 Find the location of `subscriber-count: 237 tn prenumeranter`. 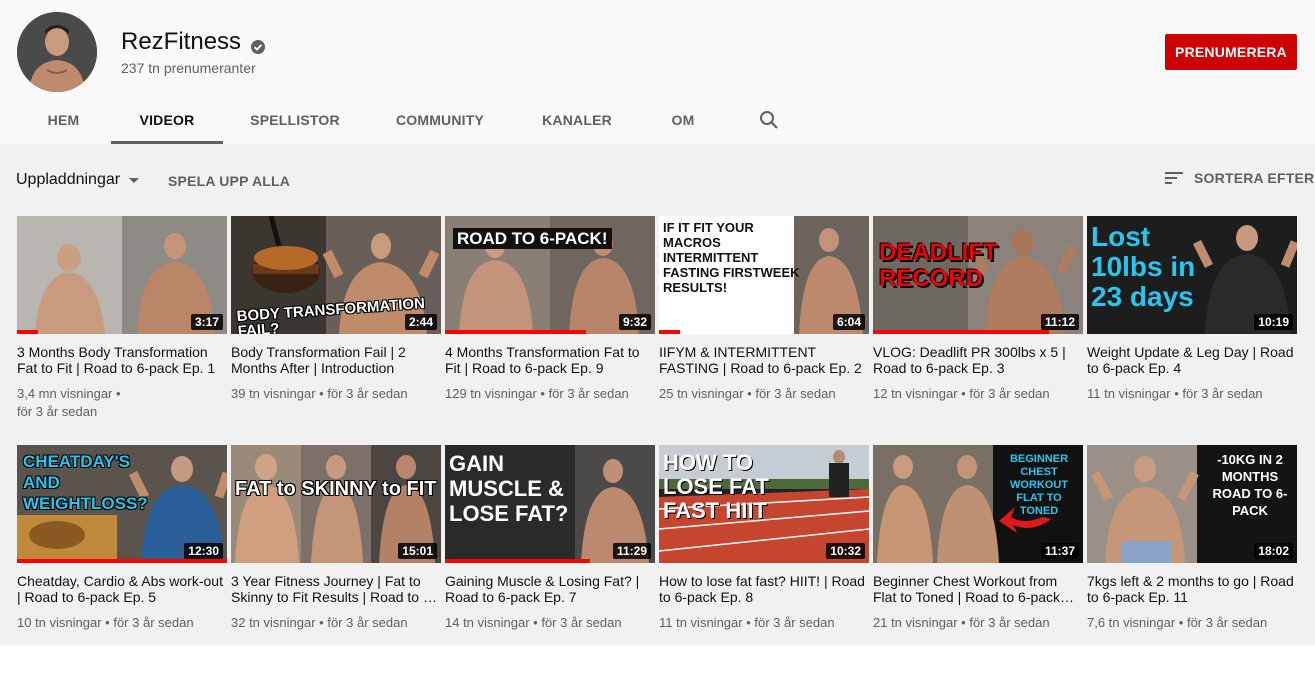

subscriber-count: 237 tn prenumeranter is located at coordinates (188, 68).